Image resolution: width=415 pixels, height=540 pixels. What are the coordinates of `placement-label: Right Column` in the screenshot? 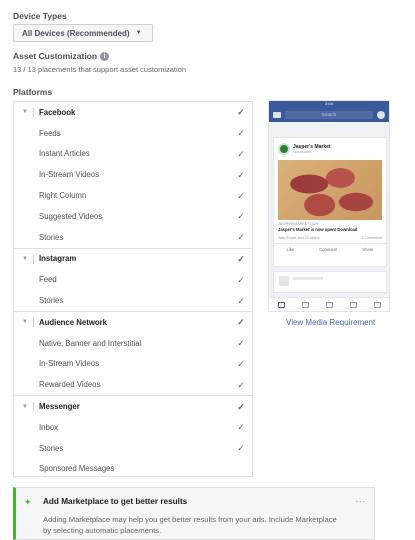 It's located at (63, 196).